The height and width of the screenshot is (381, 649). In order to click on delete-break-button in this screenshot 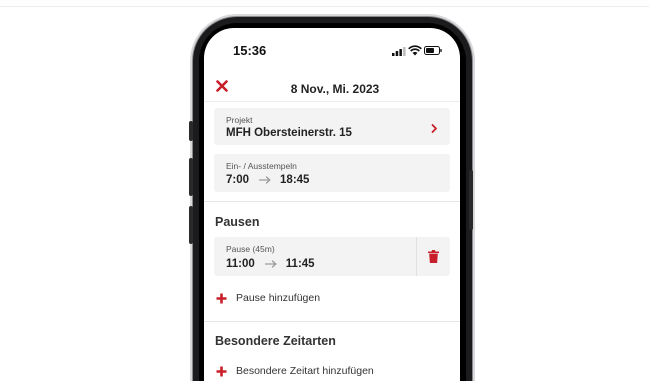, I will do `click(433, 256)`.